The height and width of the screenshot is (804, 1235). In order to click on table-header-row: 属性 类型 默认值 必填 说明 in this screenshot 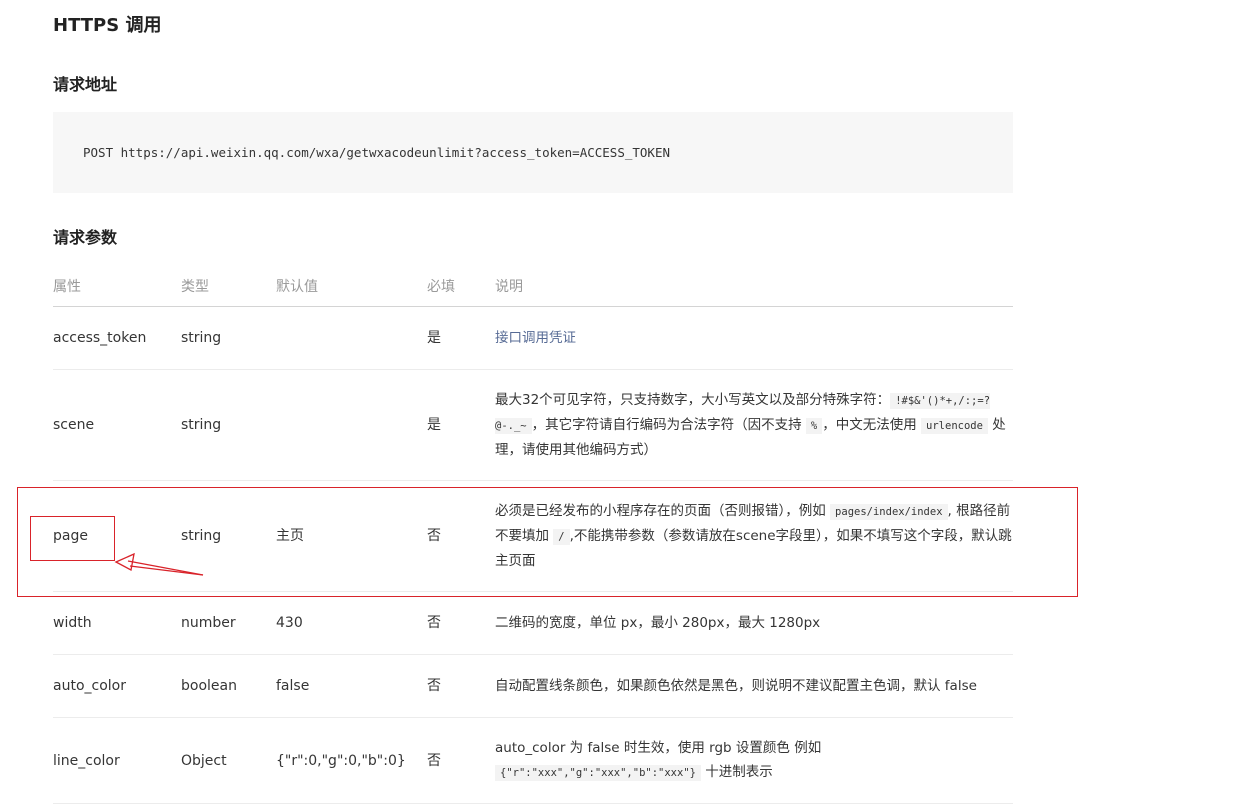, I will do `click(533, 286)`.